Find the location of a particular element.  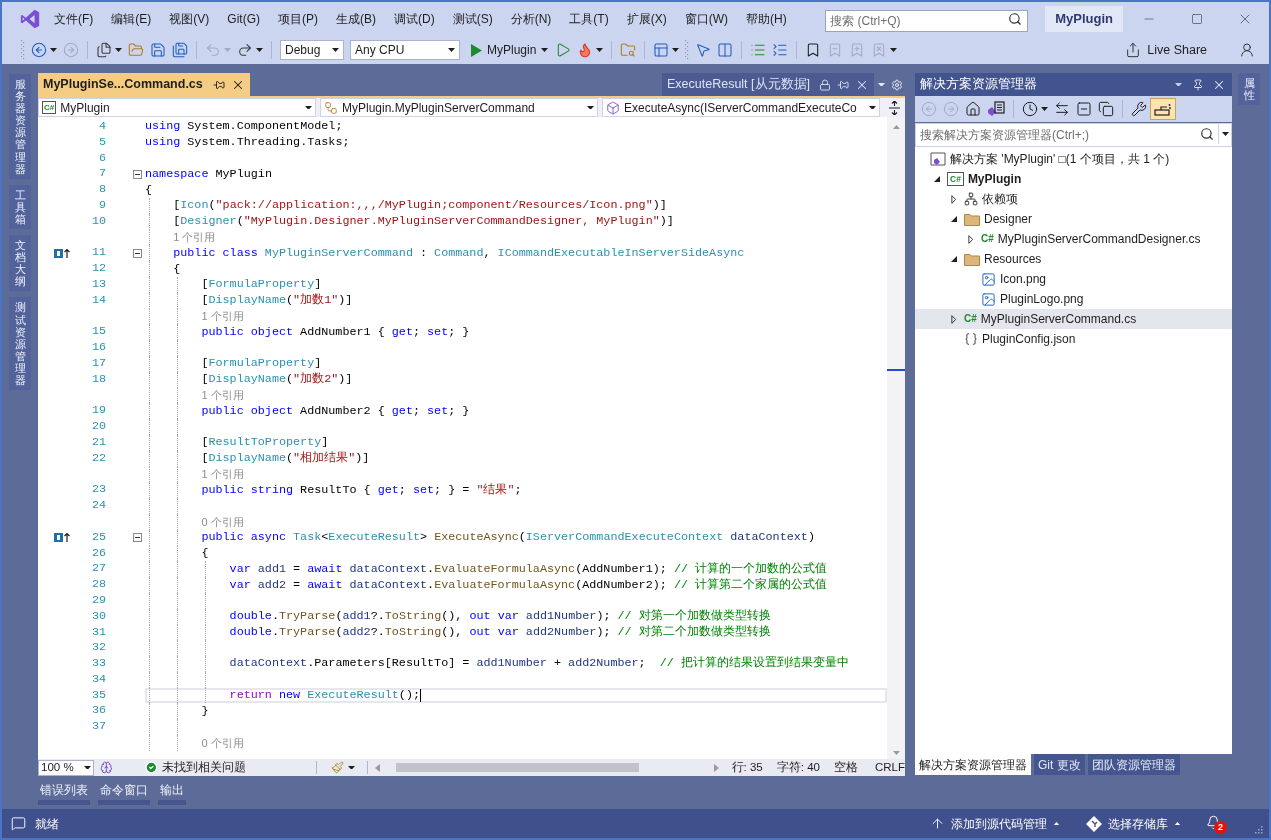

menu-item: Git(G) is located at coordinates (243, 19).